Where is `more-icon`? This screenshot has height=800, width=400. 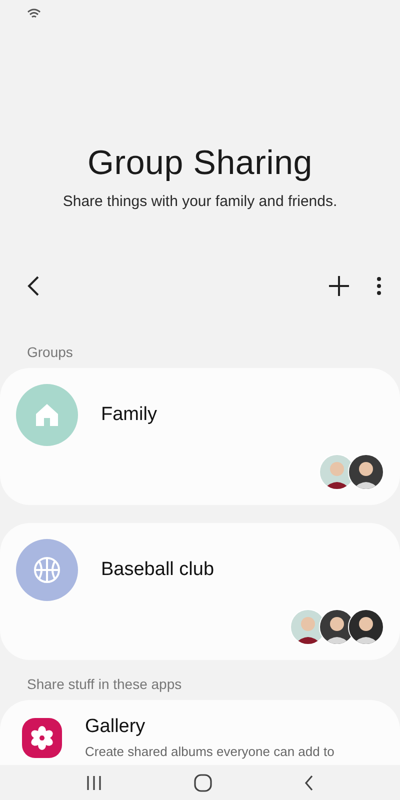
more-icon is located at coordinates (379, 286).